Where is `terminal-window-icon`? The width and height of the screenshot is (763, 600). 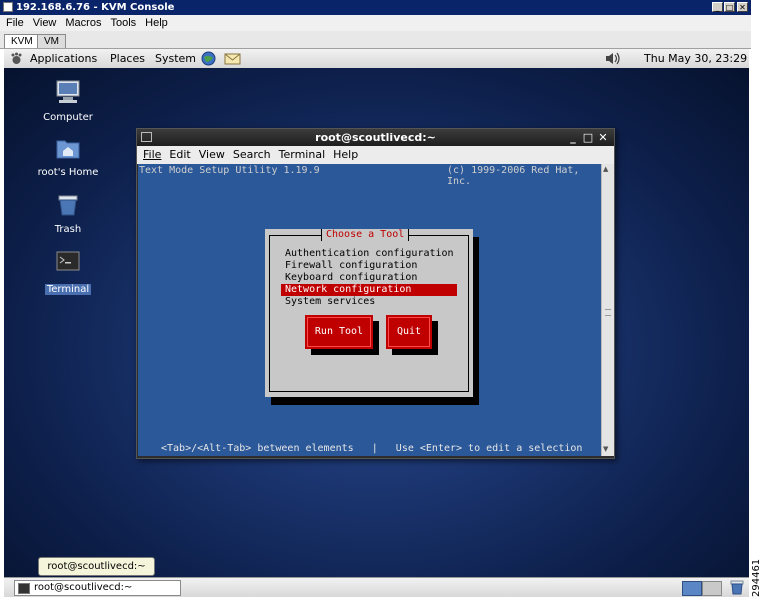
terminal-window-icon is located at coordinates (146, 137).